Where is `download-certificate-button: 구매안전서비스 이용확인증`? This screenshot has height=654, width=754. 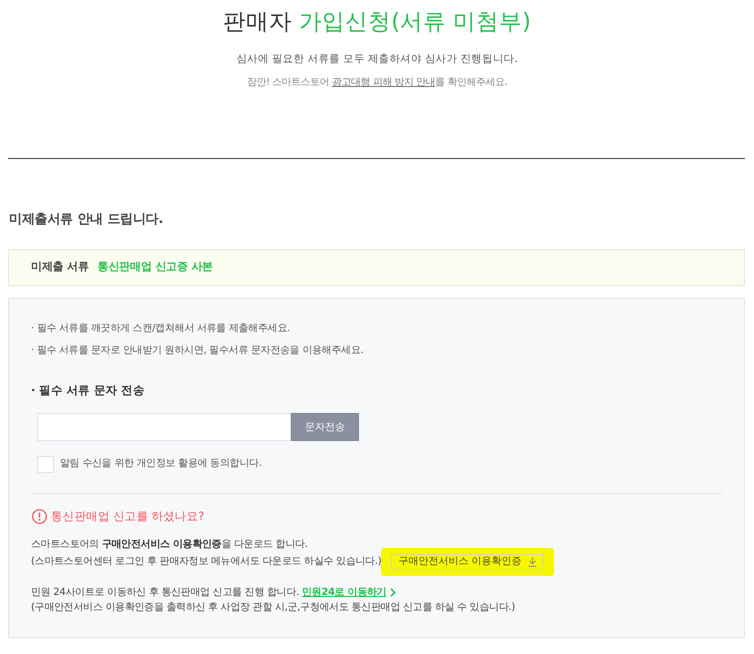 download-certificate-button: 구매안전서비스 이용확인증 is located at coordinates (467, 562).